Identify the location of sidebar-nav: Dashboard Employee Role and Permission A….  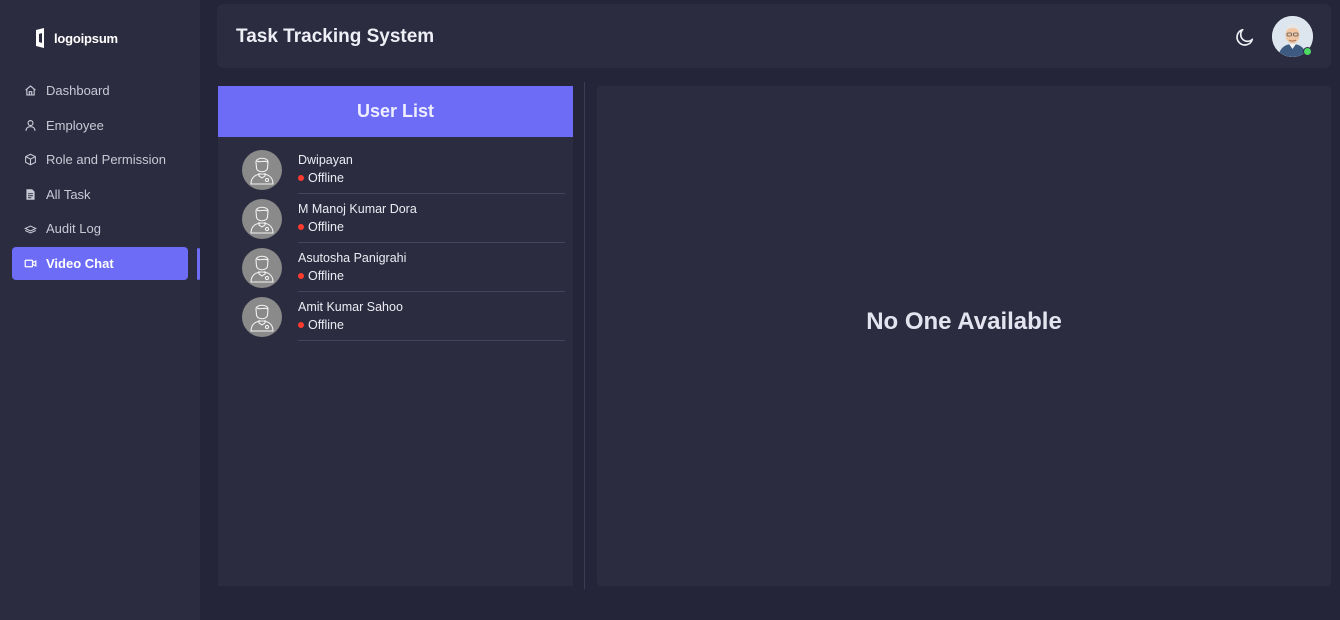
(100, 178).